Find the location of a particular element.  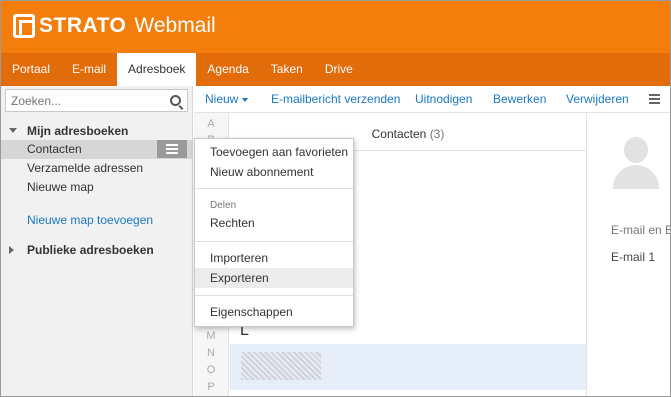

sidebar-item-verzamelde-adressen: Verzamelde adressen is located at coordinates (96, 168).